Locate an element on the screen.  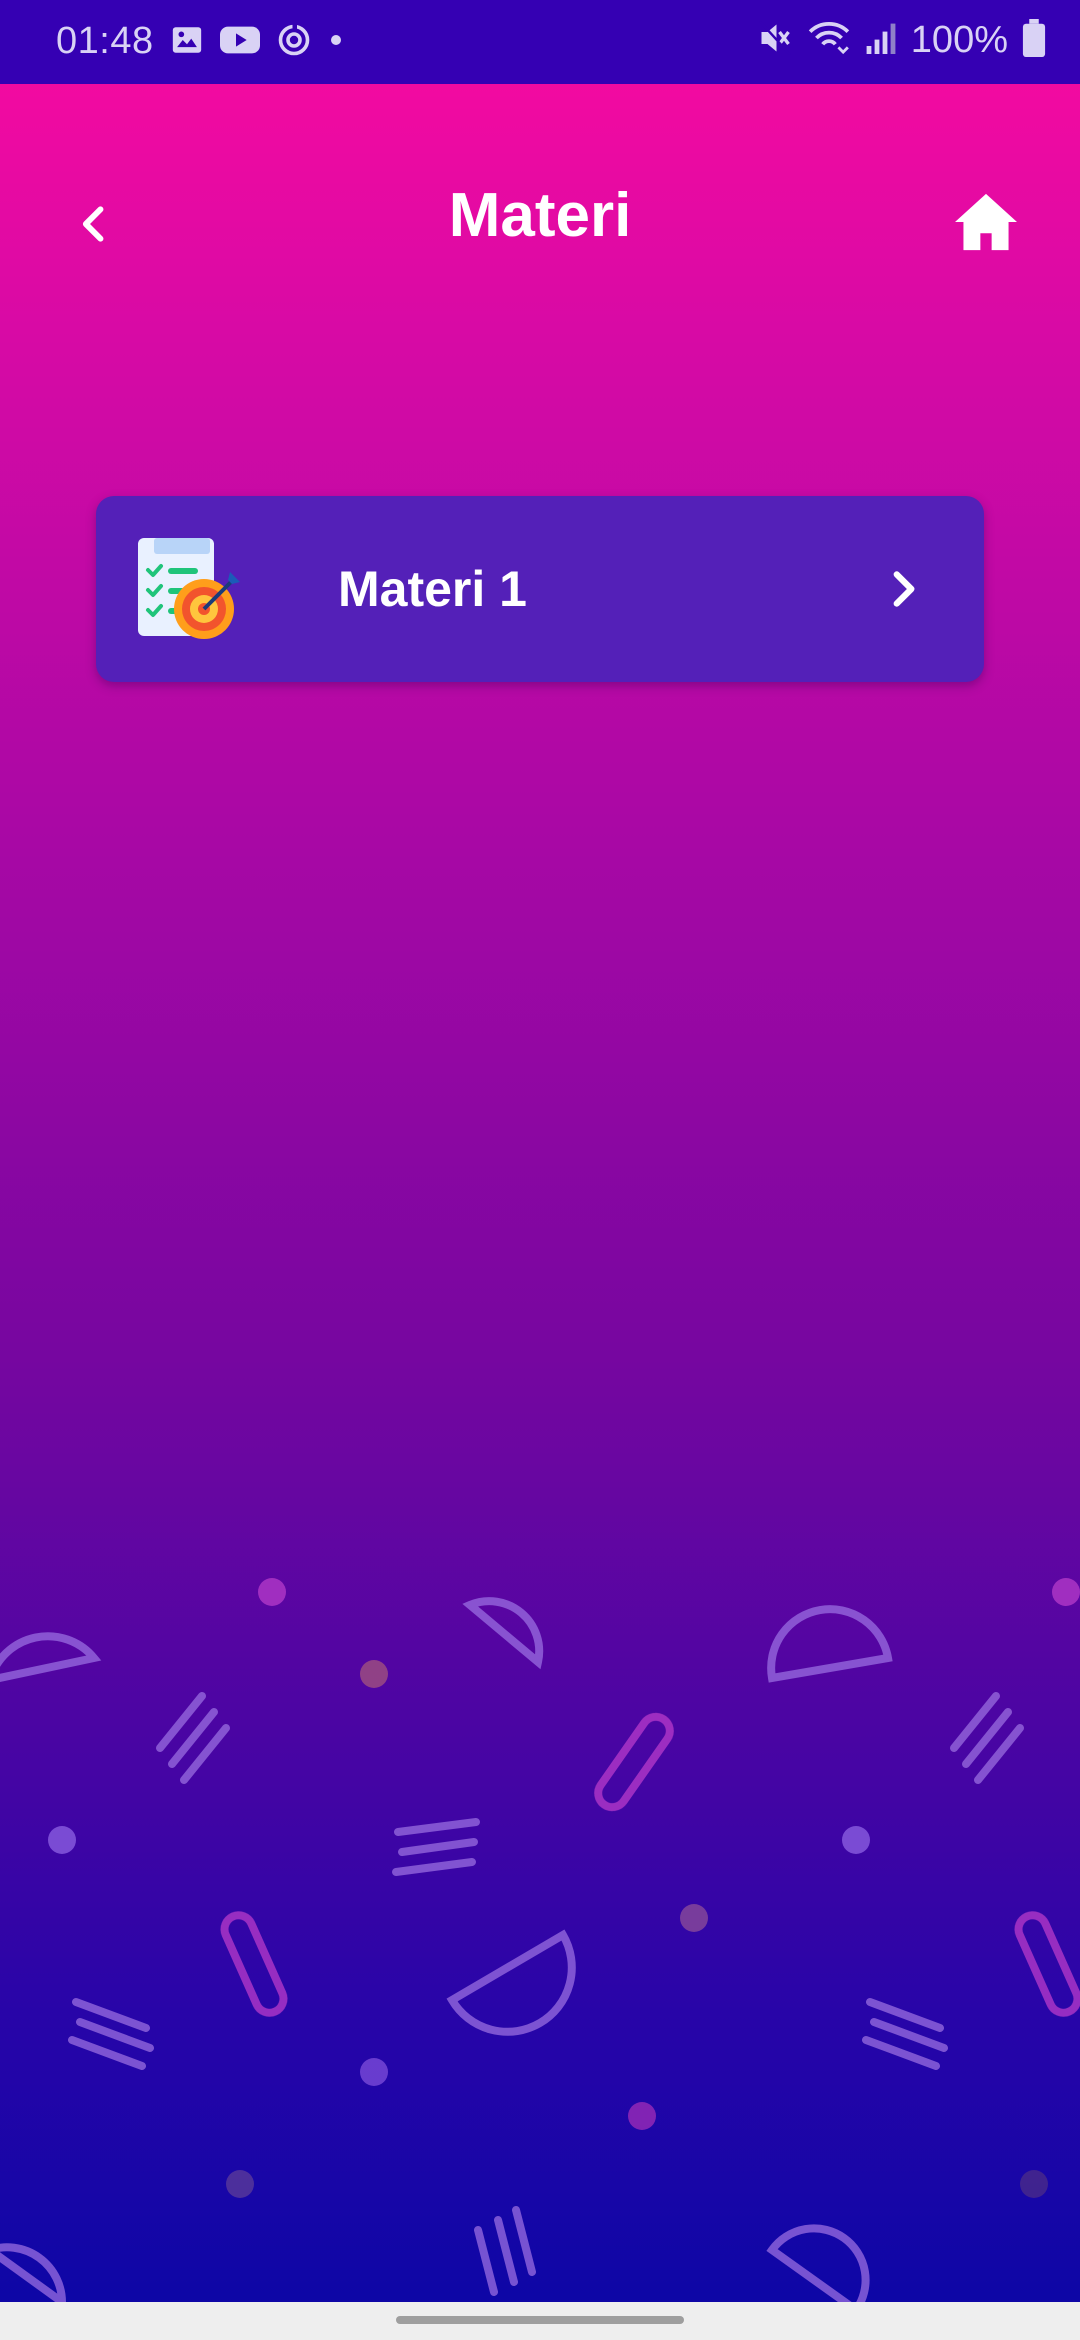
checklist-target-icon is located at coordinates (189, 588).